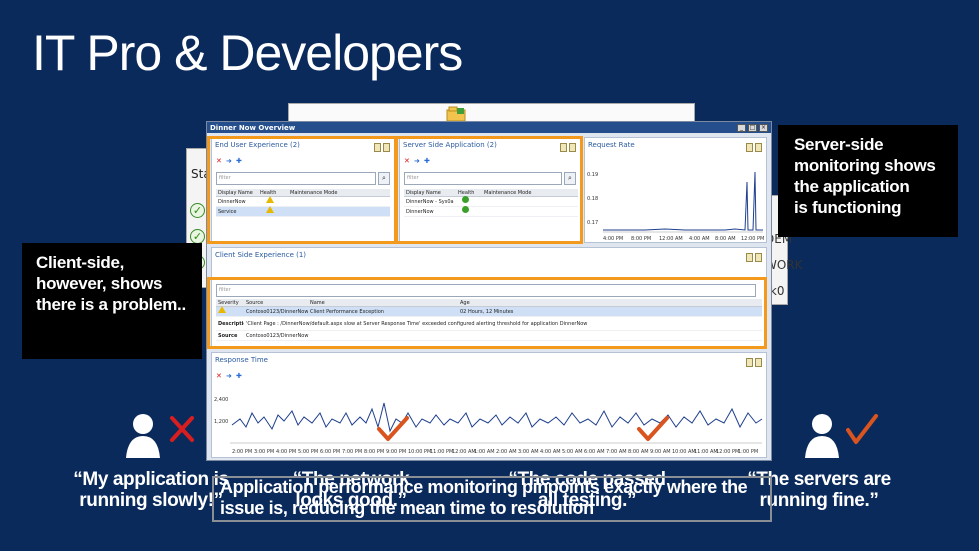 The image size is (979, 551). What do you see at coordinates (302, 190) in the screenshot?
I see `highlight-end-user` at bounding box center [302, 190].